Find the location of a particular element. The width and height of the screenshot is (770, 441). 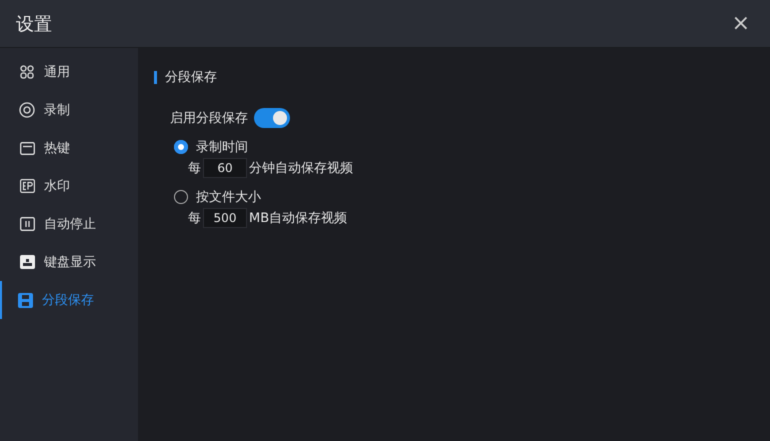

sidebar-item: 通用 is located at coordinates (69, 72).